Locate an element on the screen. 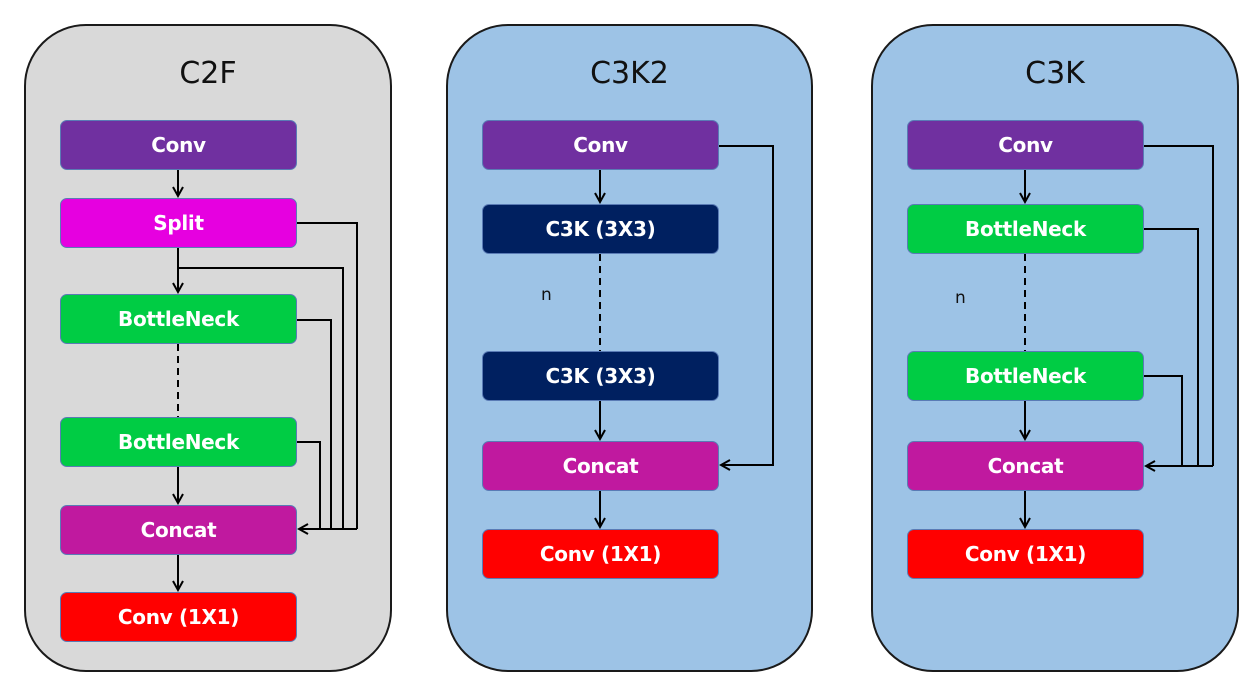 The image size is (1252, 696). c3k-bottleneck-block-last: BottleNeck is located at coordinates (1025, 376).